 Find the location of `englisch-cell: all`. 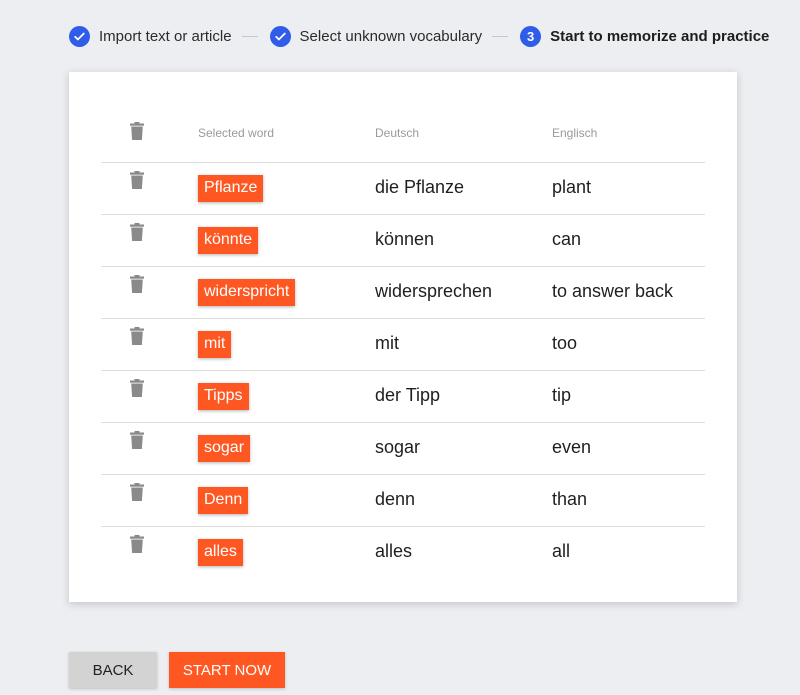

englisch-cell: all is located at coordinates (561, 551).